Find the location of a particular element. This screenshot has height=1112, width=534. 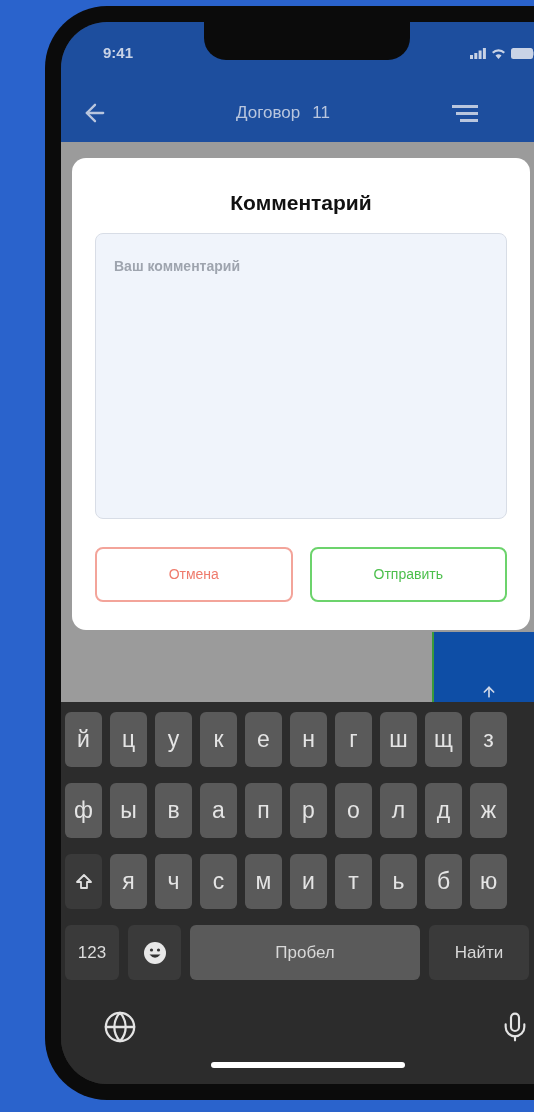

letter-key: я is located at coordinates (128, 881).